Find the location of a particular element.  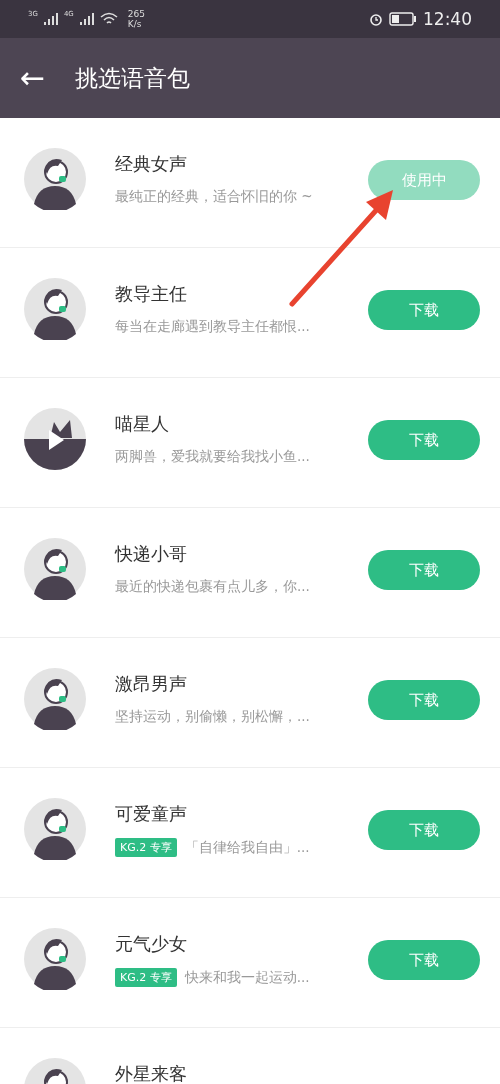

voice-pack-name: 经典女声 is located at coordinates (151, 164).